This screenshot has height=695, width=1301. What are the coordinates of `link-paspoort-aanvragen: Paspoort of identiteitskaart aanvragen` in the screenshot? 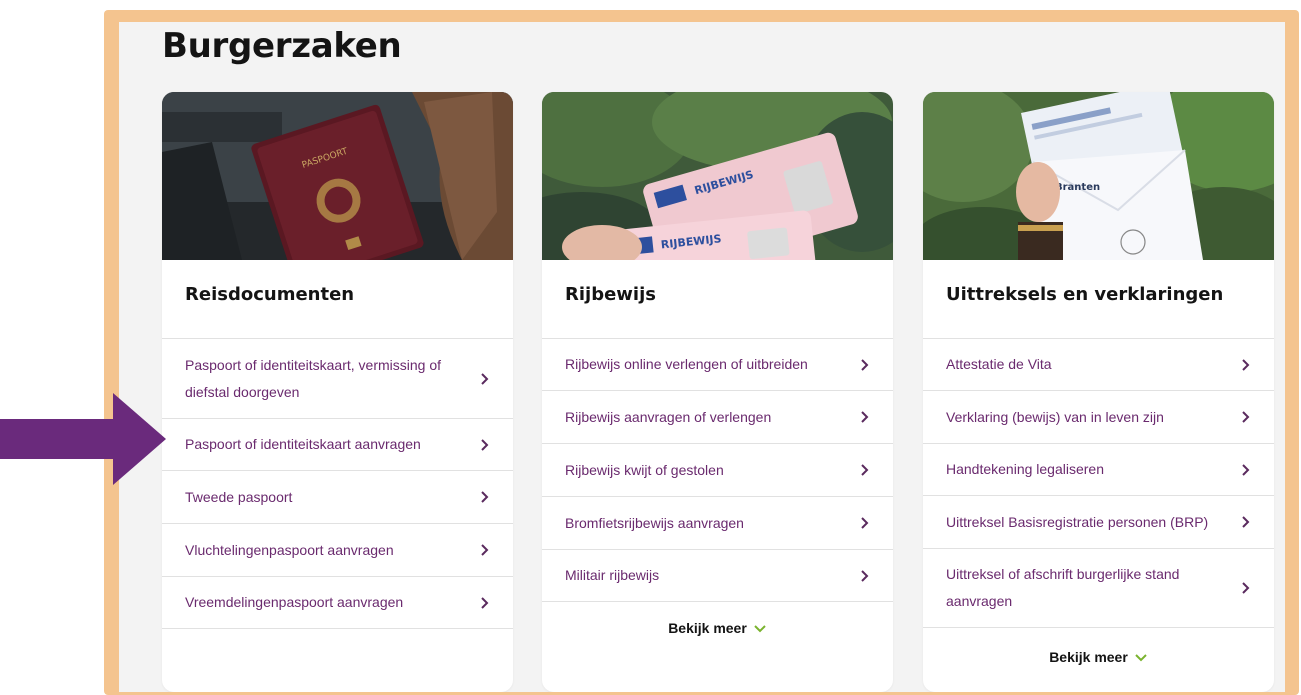 It's located at (337, 445).